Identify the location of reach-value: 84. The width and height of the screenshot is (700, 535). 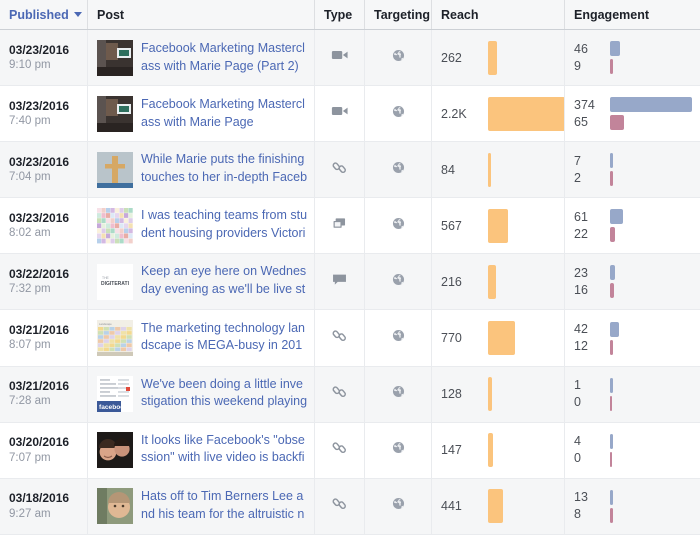
(448, 169).